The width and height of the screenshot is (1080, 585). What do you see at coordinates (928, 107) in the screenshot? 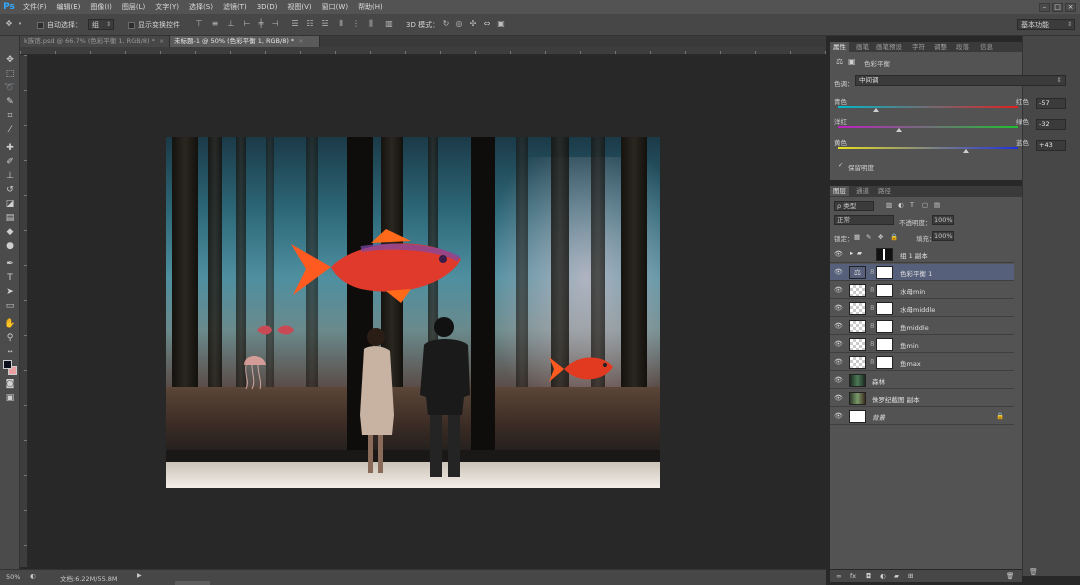
I see `cyan-red-slider` at bounding box center [928, 107].